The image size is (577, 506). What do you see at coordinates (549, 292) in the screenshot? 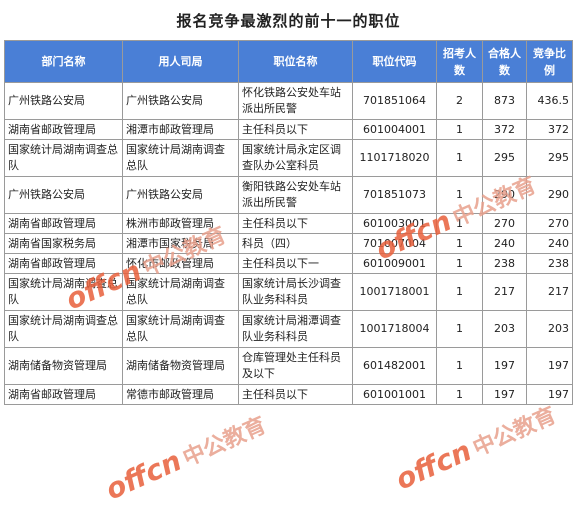
I see `cell-ratio: 217` at bounding box center [549, 292].